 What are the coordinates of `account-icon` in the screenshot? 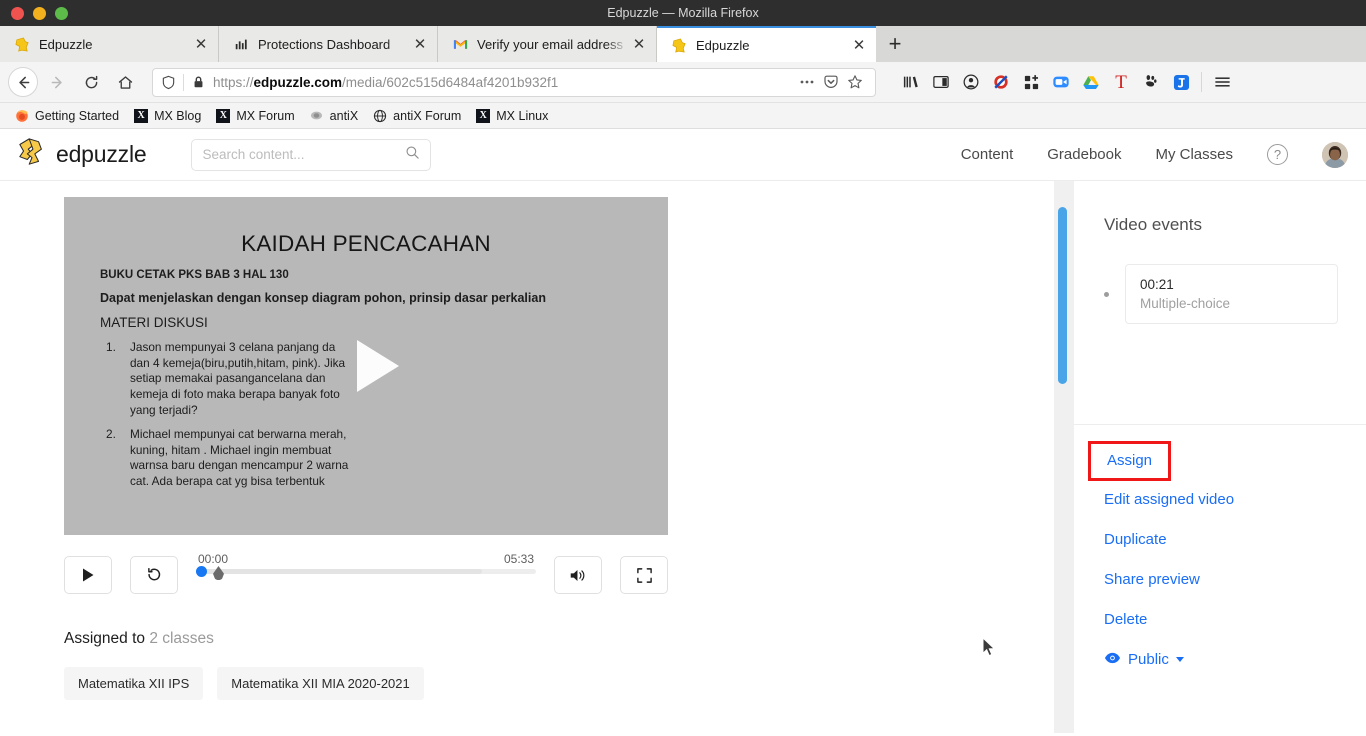 It's located at (971, 82).